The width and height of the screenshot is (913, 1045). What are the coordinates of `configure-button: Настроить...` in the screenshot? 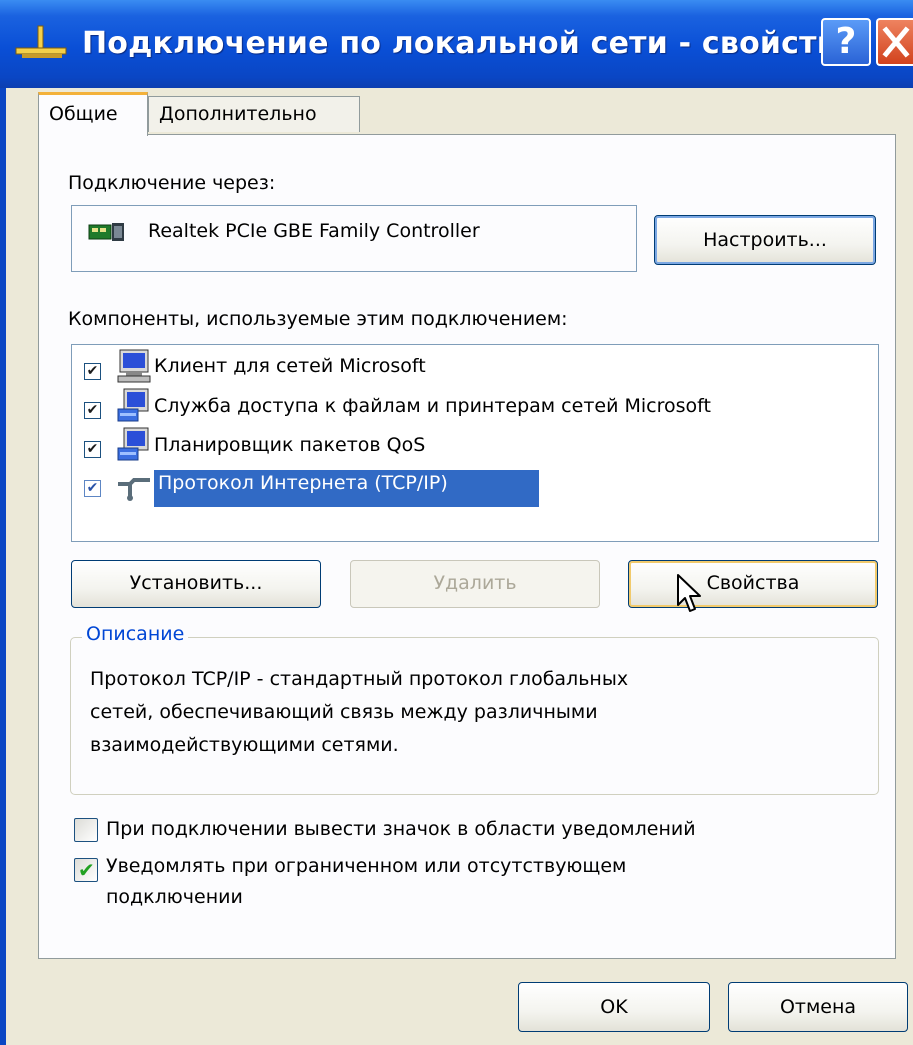 It's located at (765, 240).